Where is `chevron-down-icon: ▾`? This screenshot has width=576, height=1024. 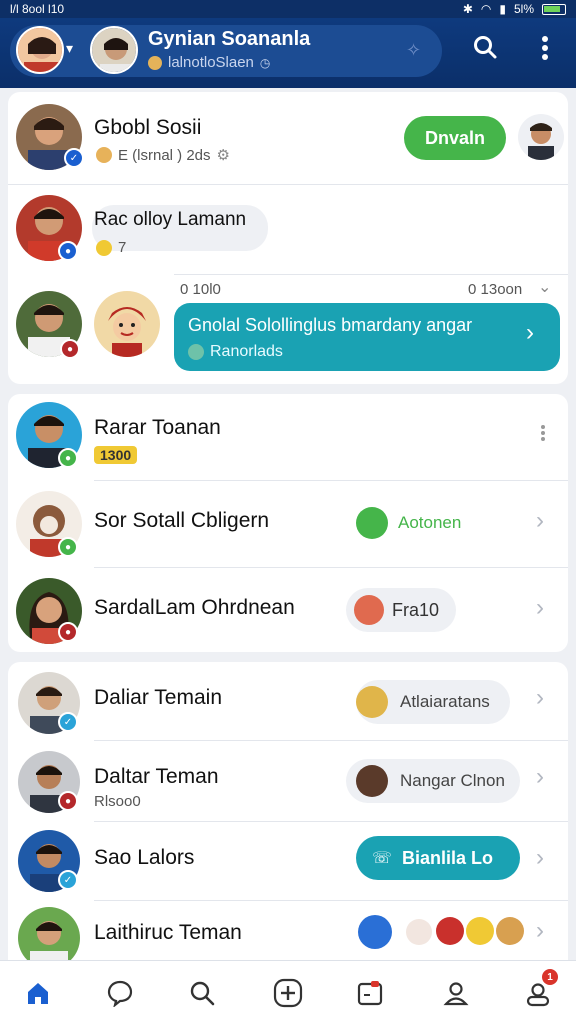 chevron-down-icon: ▾ is located at coordinates (69, 48).